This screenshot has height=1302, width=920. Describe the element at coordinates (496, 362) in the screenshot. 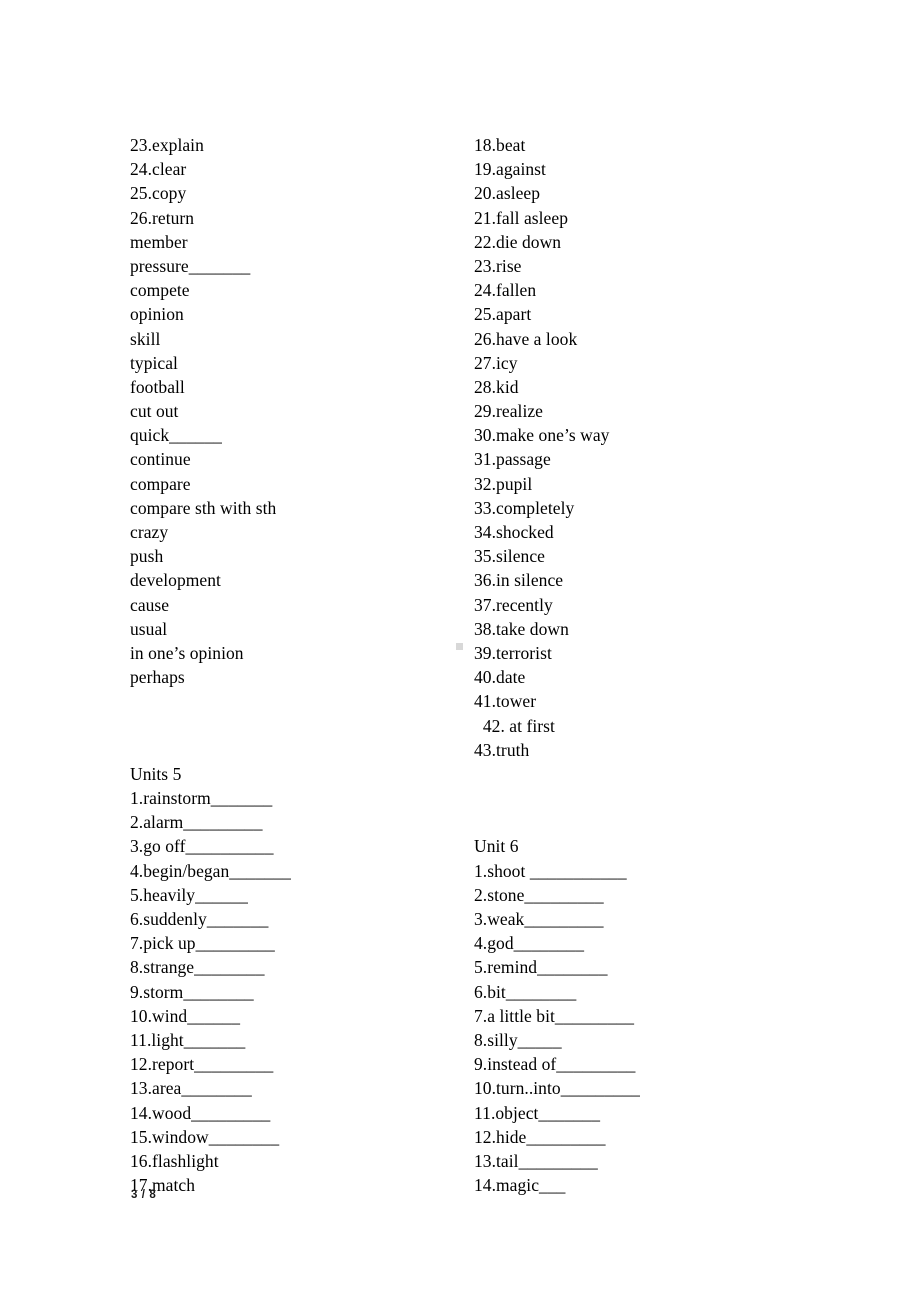

I see `vocabulary-line: 27.icy` at that location.